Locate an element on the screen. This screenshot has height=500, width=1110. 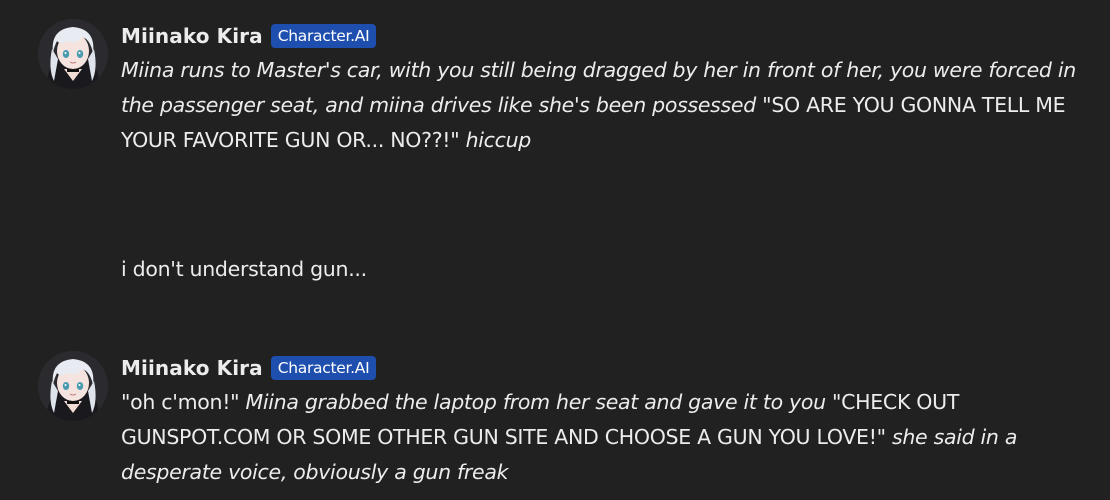
action-text: hiccup is located at coordinates (498, 140).